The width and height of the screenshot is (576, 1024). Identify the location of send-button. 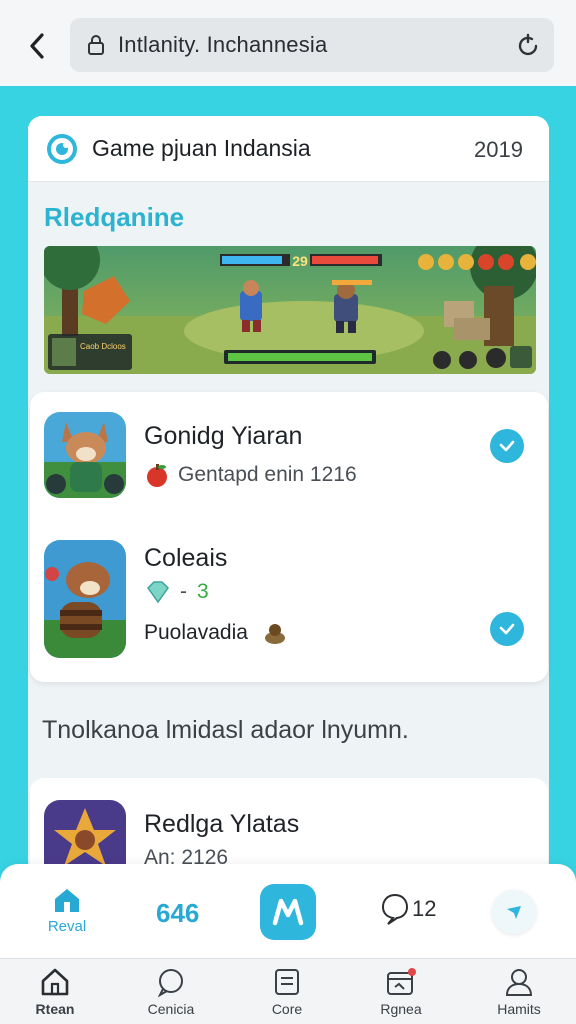
(514, 912).